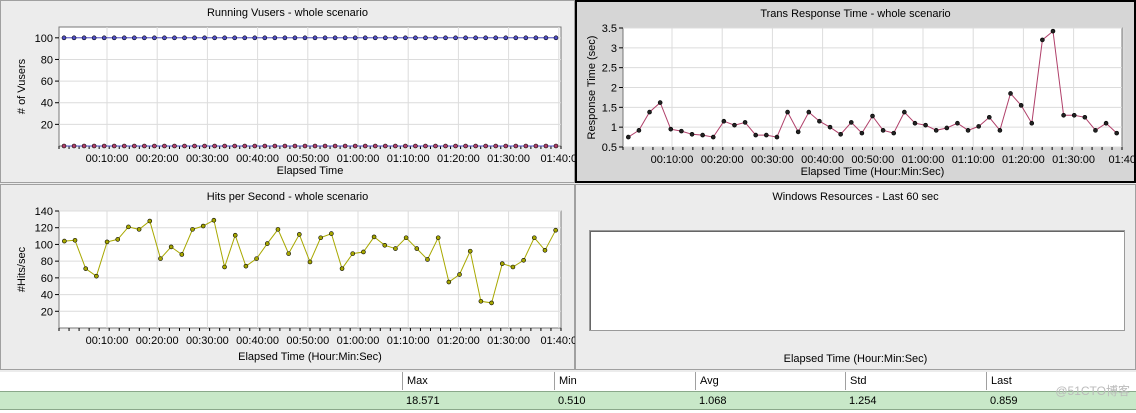 Image resolution: width=1136 pixels, height=413 pixels. Describe the element at coordinates (22, 86) in the screenshot. I see `y-axis-label: # of Vusers` at that location.